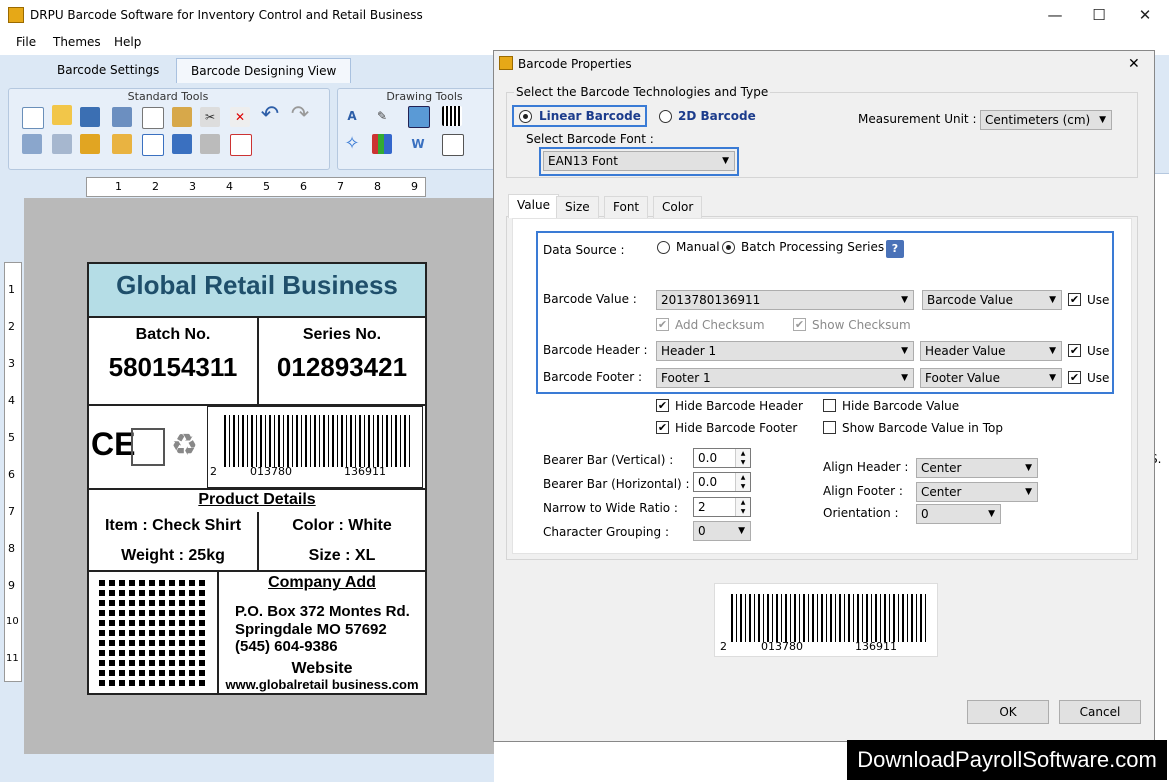 Image resolution: width=1169 pixels, height=782 pixels. What do you see at coordinates (722, 507) in the screenshot?
I see `ratio-input: 2 ▲ ▼` at bounding box center [722, 507].